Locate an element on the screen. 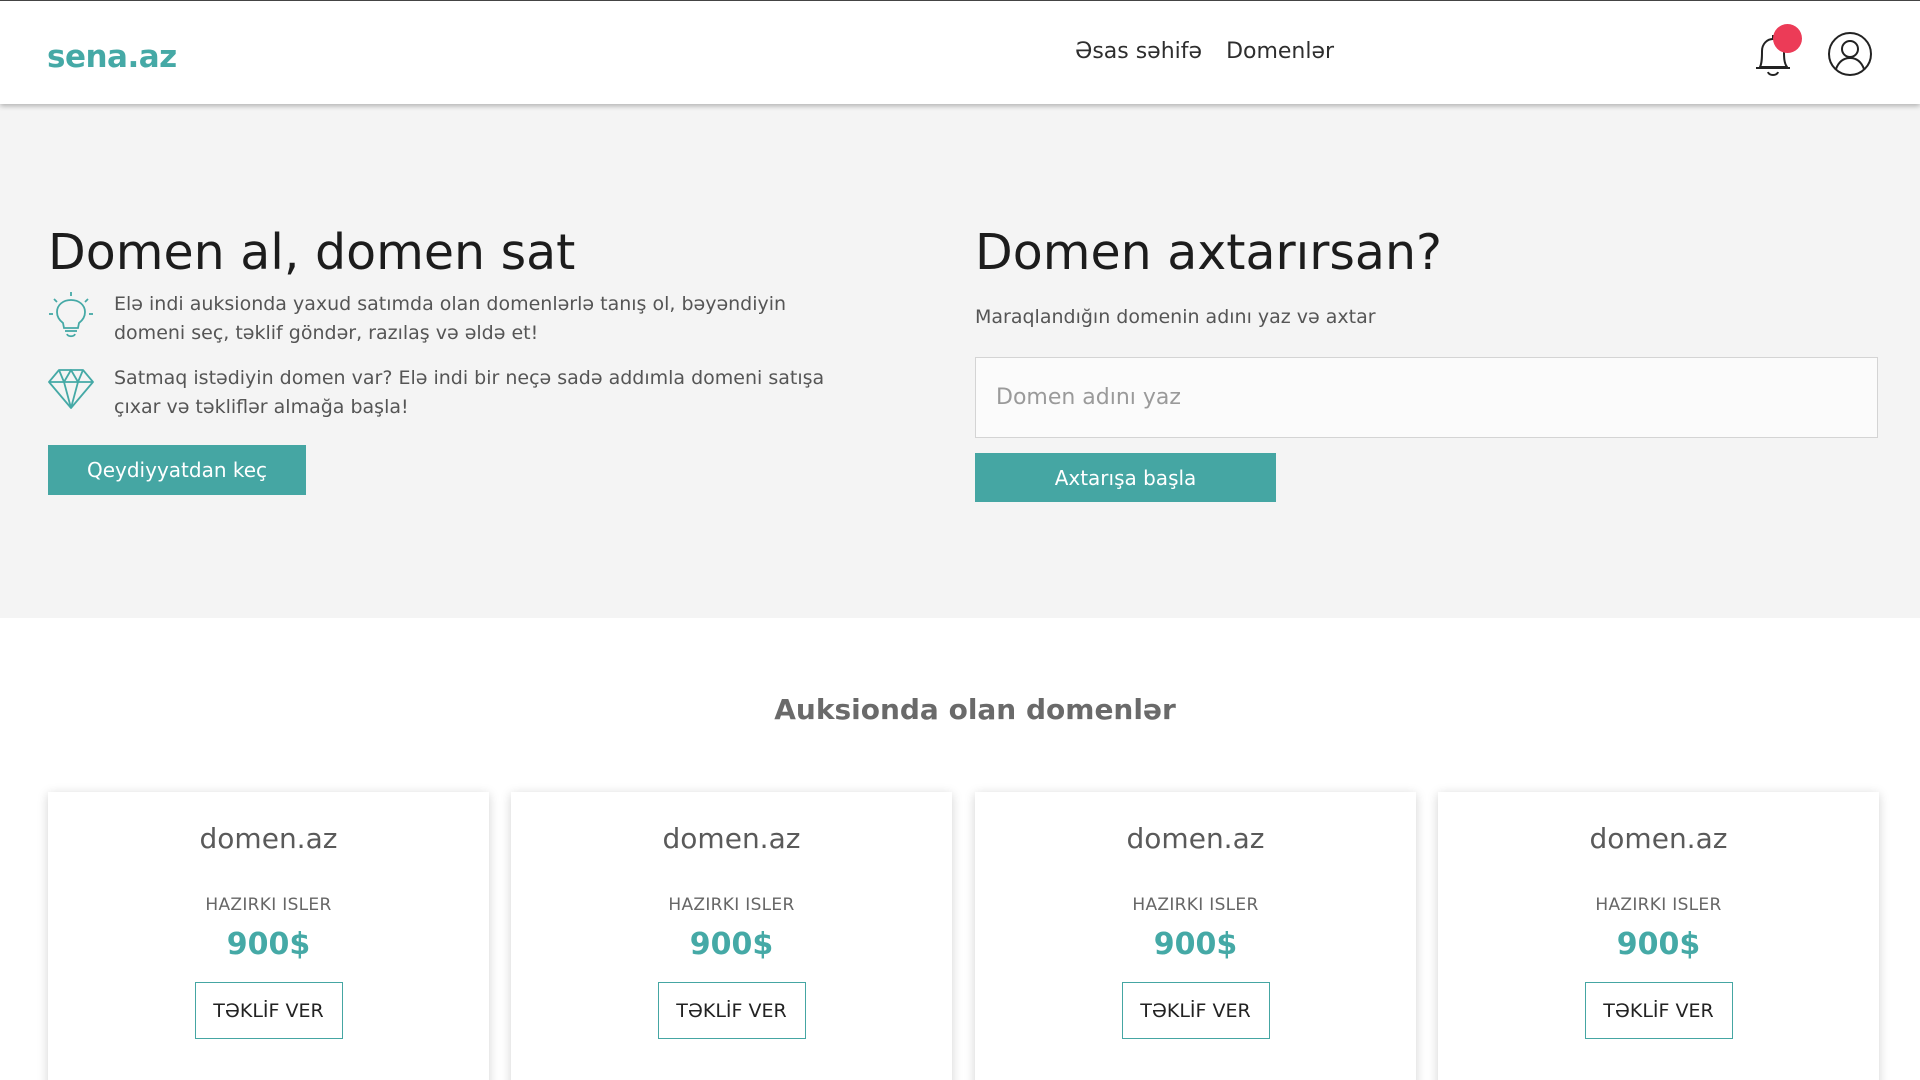 The image size is (1920, 1080). nav-link-domains: Domenlər is located at coordinates (1280, 51).